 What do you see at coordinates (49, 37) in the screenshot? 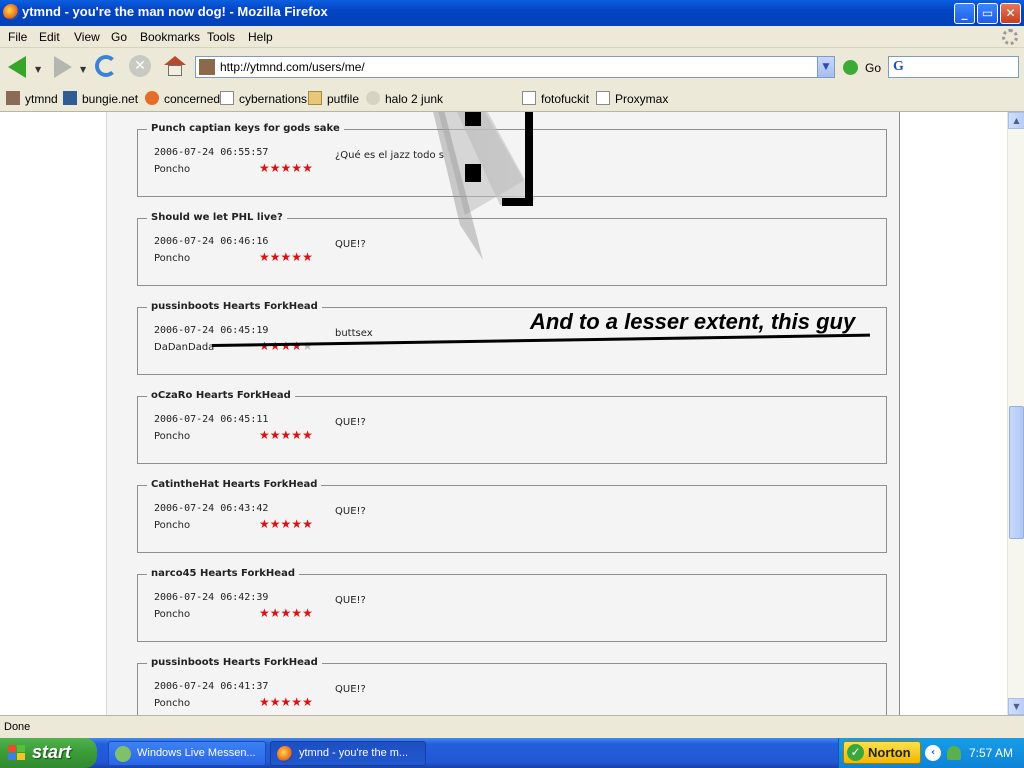
I see `menu-edit: Edit` at bounding box center [49, 37].